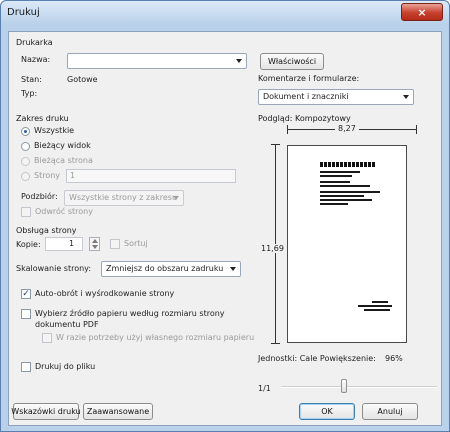 The height and width of the screenshot is (432, 450). I want to click on height-dimension-tick-bottom, so click(275, 343).